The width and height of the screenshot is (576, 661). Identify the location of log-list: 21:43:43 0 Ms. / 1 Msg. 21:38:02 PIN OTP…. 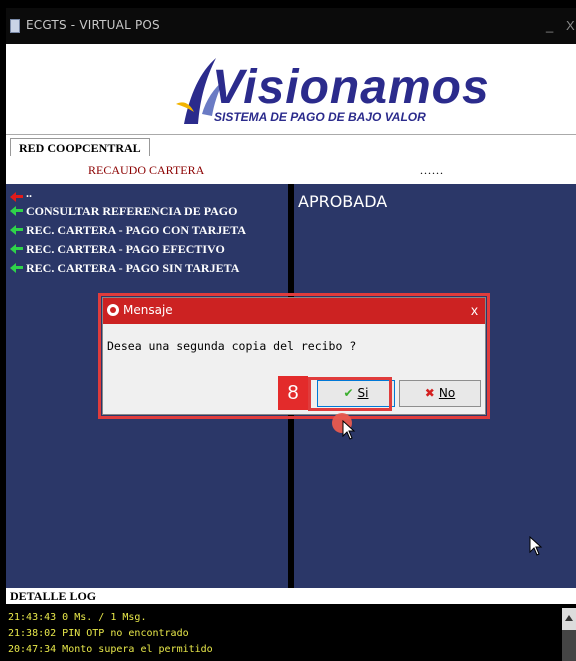
(110, 634).